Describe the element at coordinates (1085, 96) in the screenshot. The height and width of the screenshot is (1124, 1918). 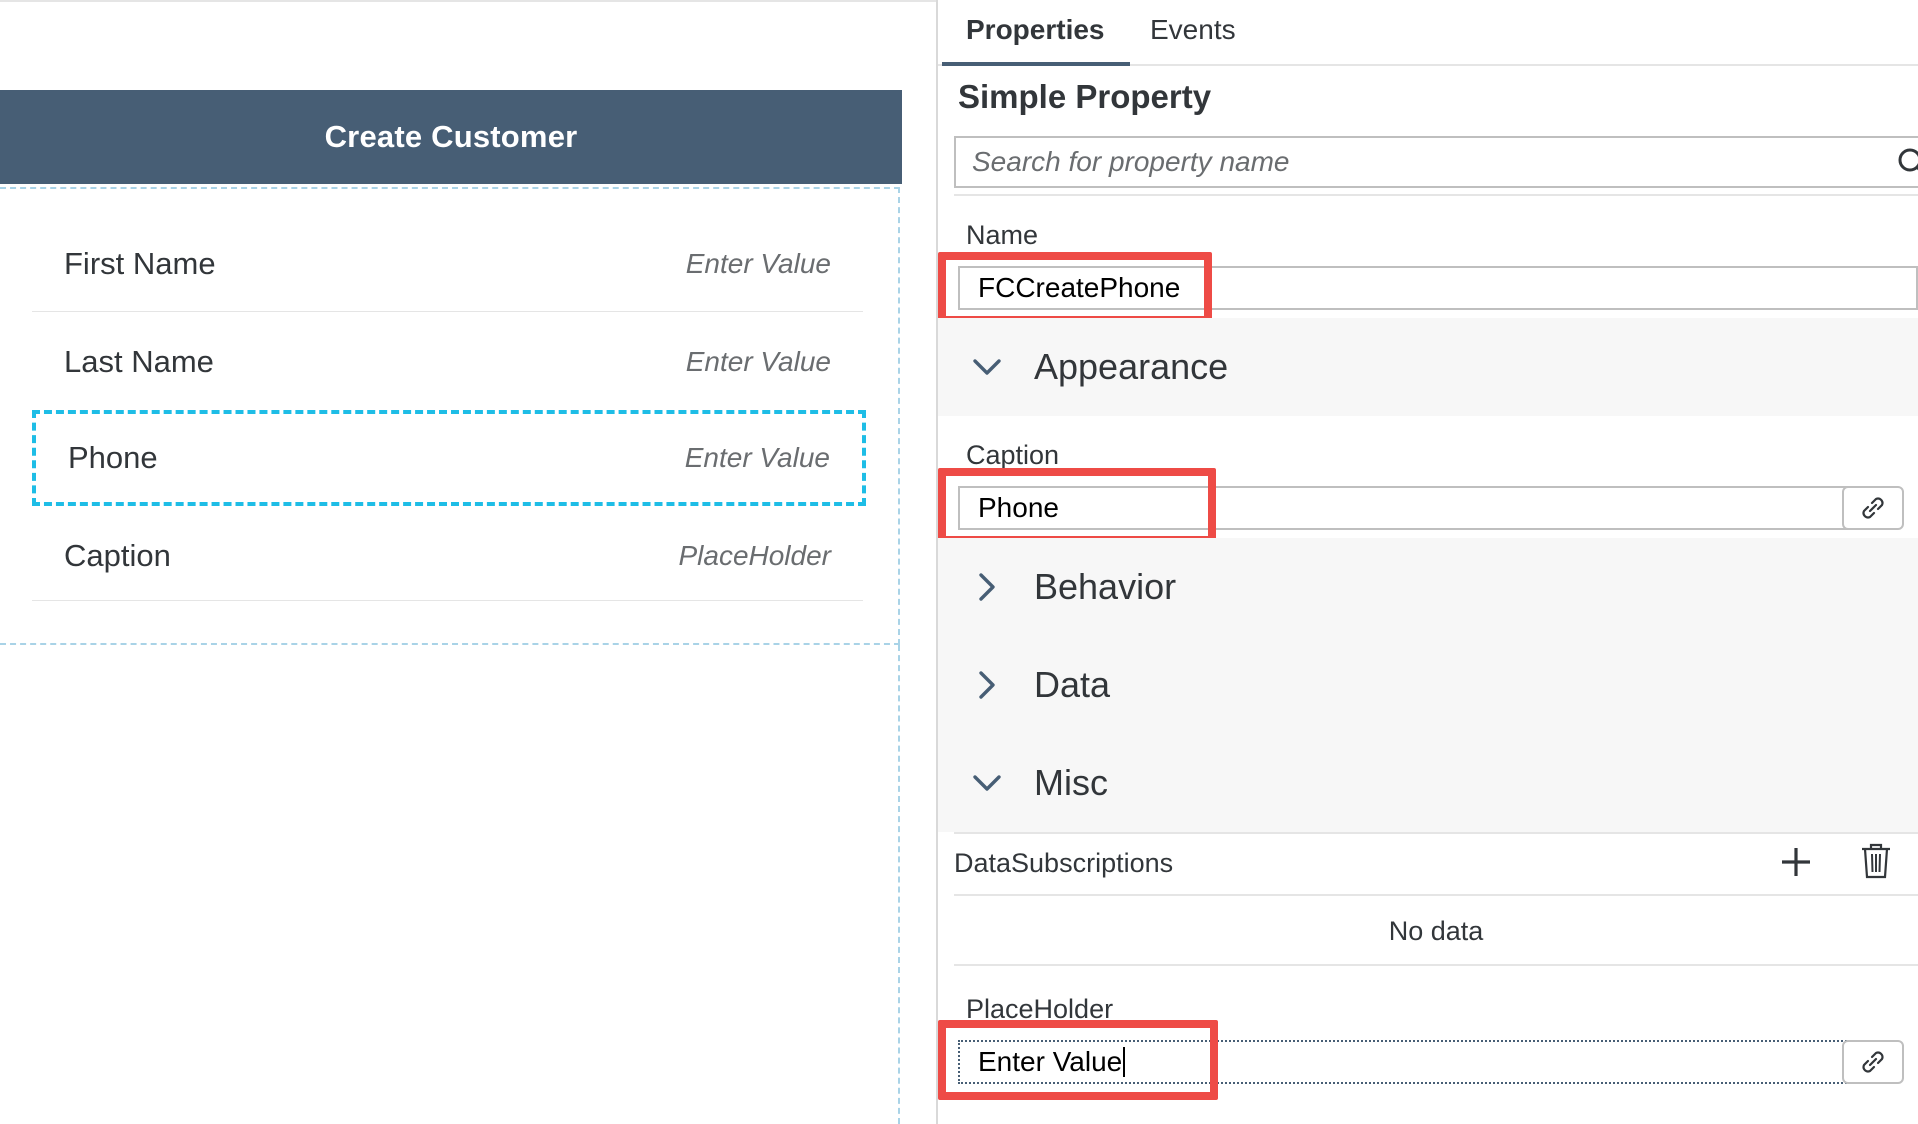
I see `section-title: Simple Property` at that location.